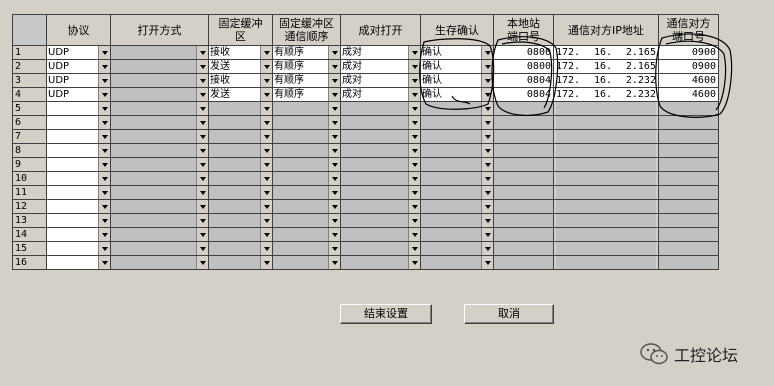 The image size is (774, 386). Describe the element at coordinates (386, 314) in the screenshot. I see `finish-settings-button: 结束设置` at that location.